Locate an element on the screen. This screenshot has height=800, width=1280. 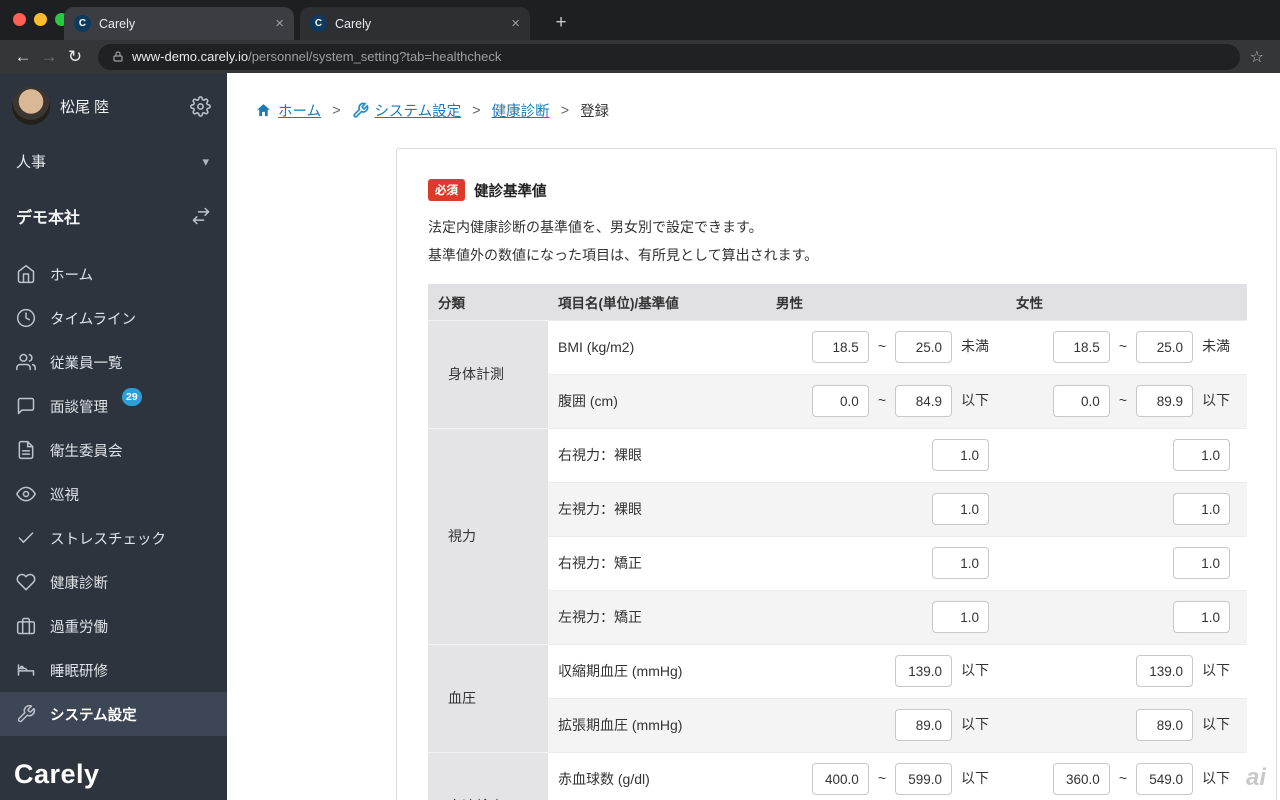
carely-favicon: C is located at coordinates (318, 23).